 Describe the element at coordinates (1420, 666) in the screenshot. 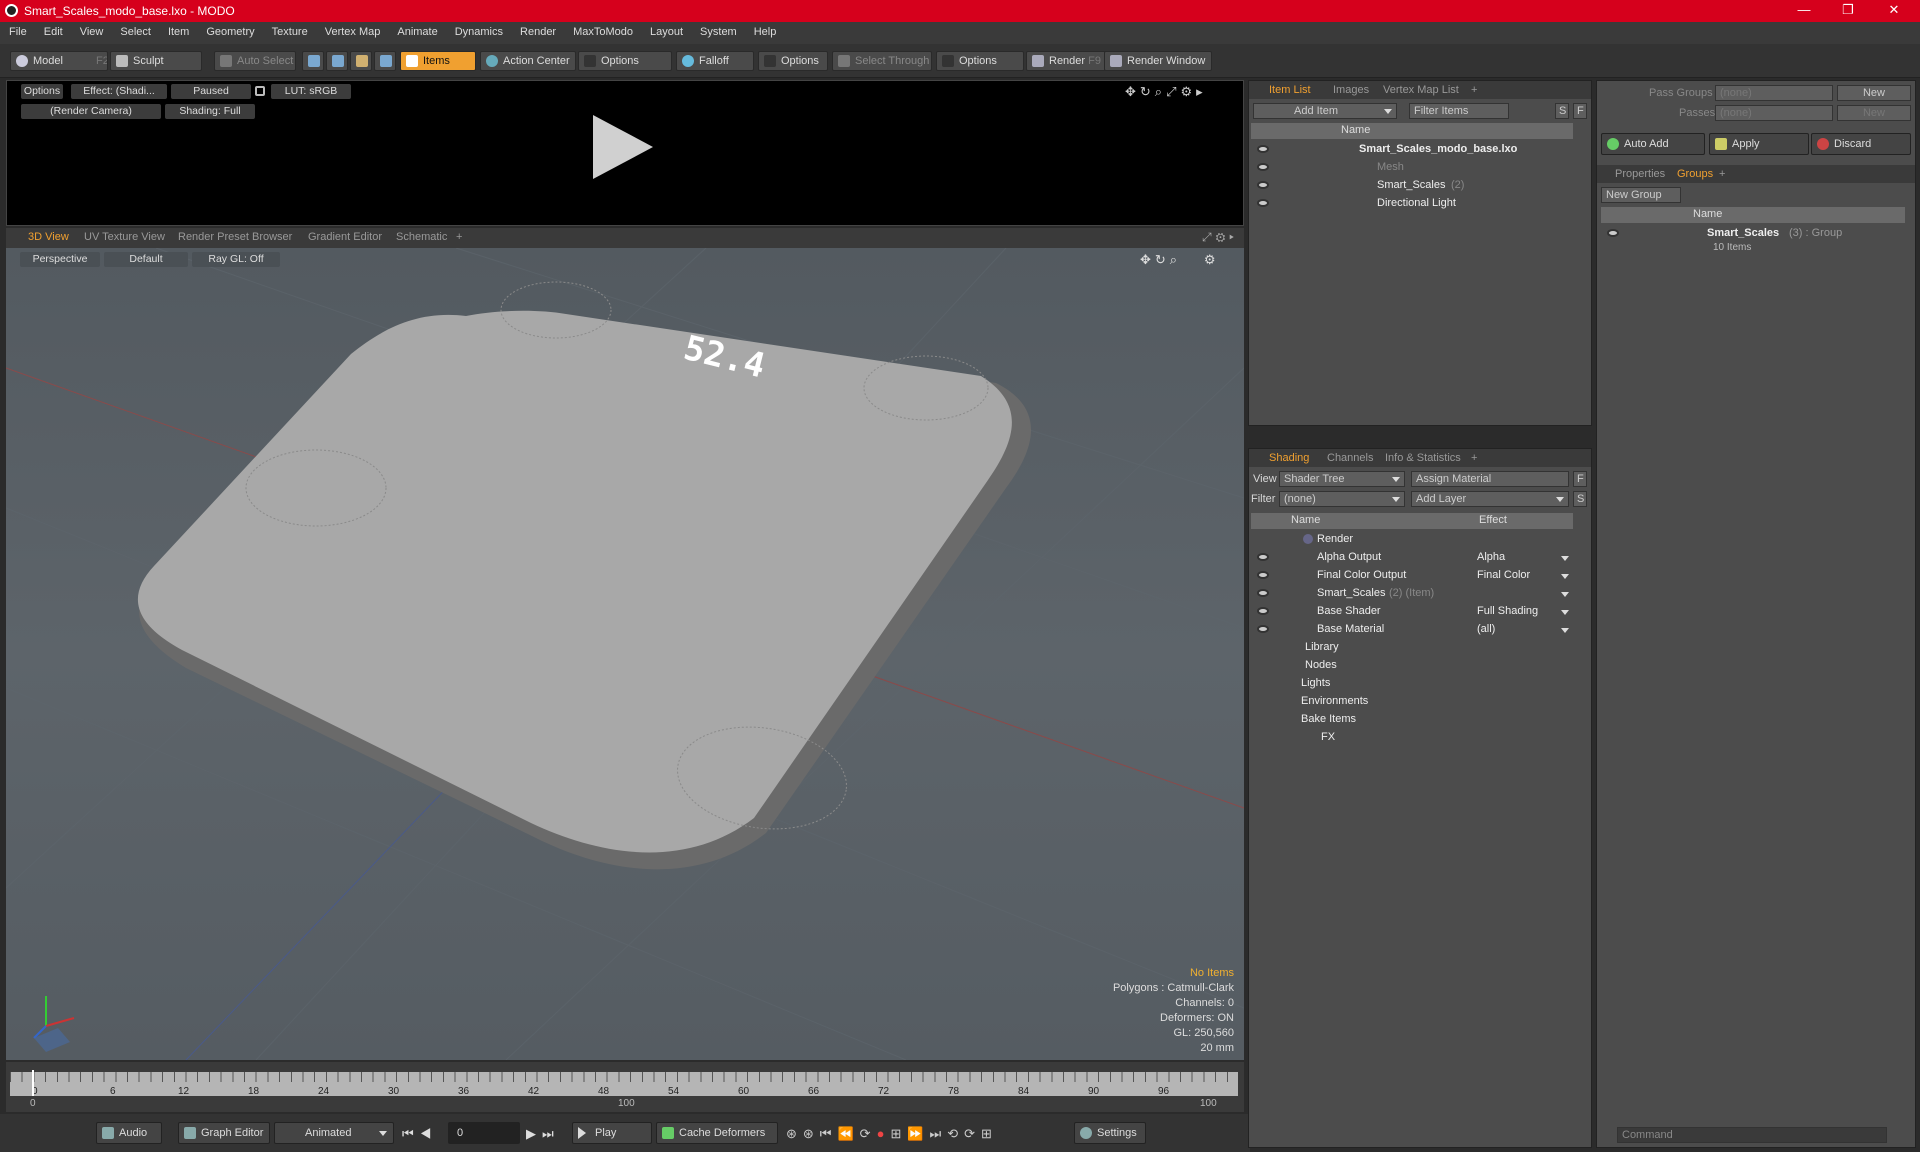

I see `shader-row-nodes: Nodes` at that location.